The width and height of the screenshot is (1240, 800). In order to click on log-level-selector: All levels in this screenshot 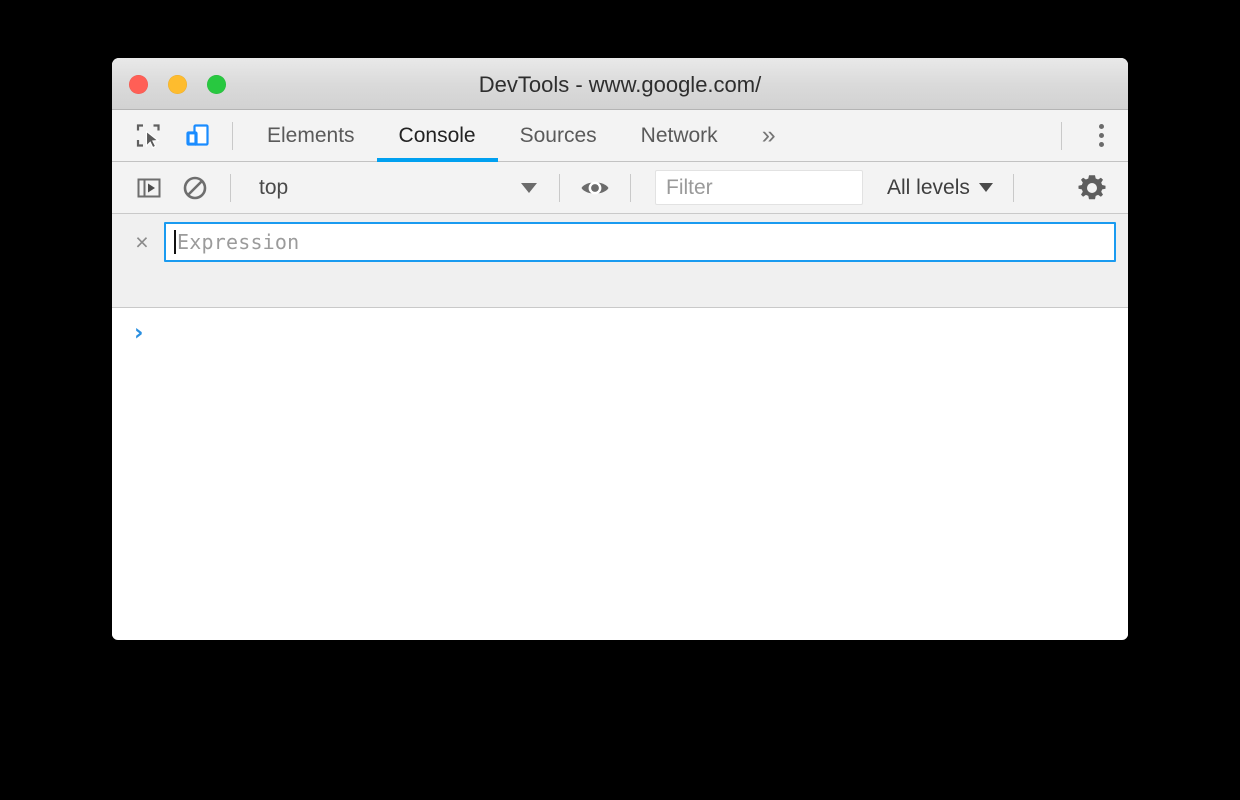, I will do `click(940, 188)`.